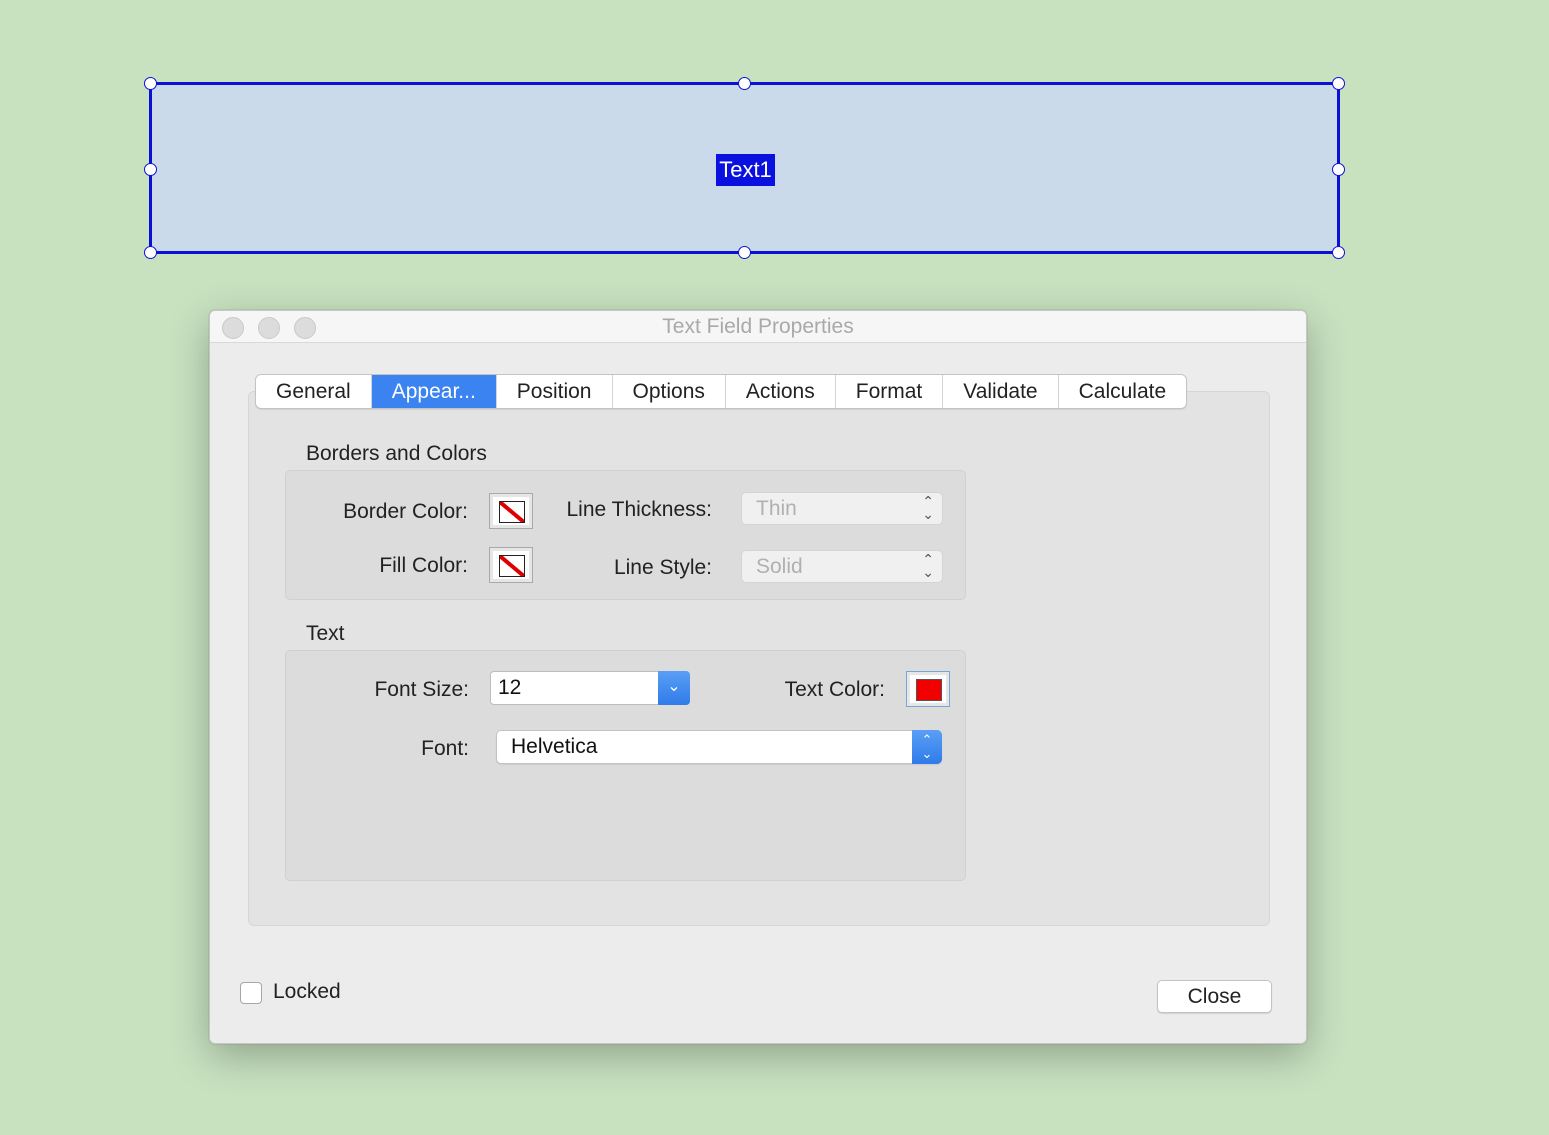 This screenshot has height=1135, width=1549. I want to click on fill-color-swatch, so click(511, 565).